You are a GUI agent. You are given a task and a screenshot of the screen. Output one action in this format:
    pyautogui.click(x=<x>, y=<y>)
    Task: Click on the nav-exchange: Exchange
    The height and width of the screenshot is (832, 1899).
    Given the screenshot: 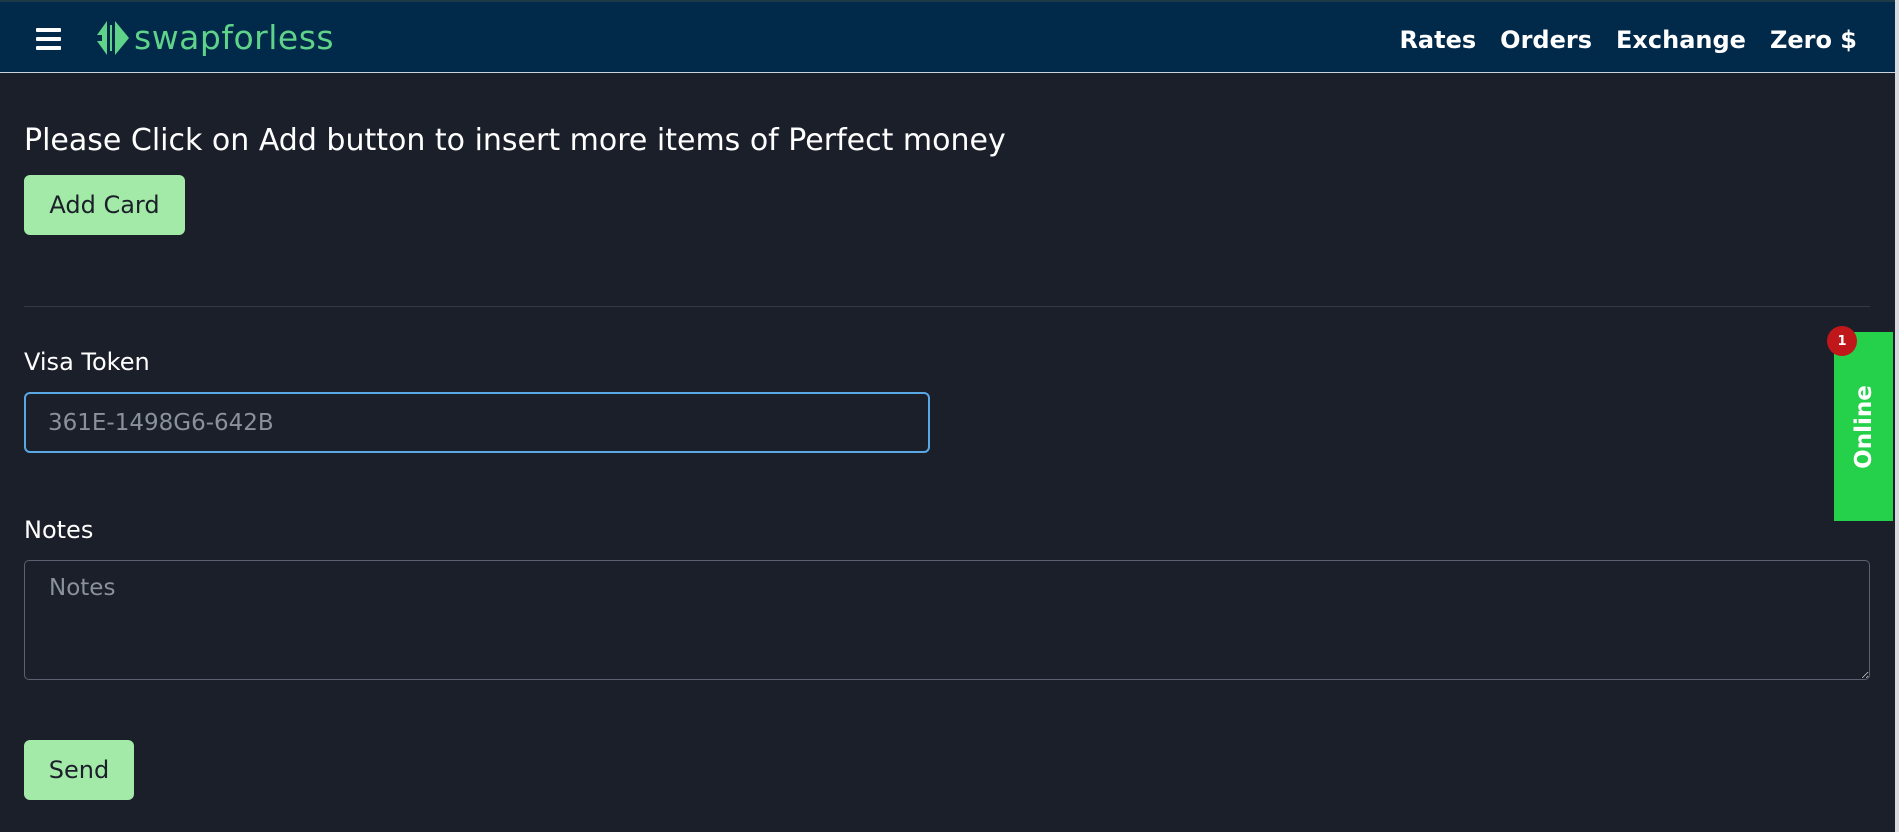 What is the action you would take?
    pyautogui.click(x=1681, y=40)
    